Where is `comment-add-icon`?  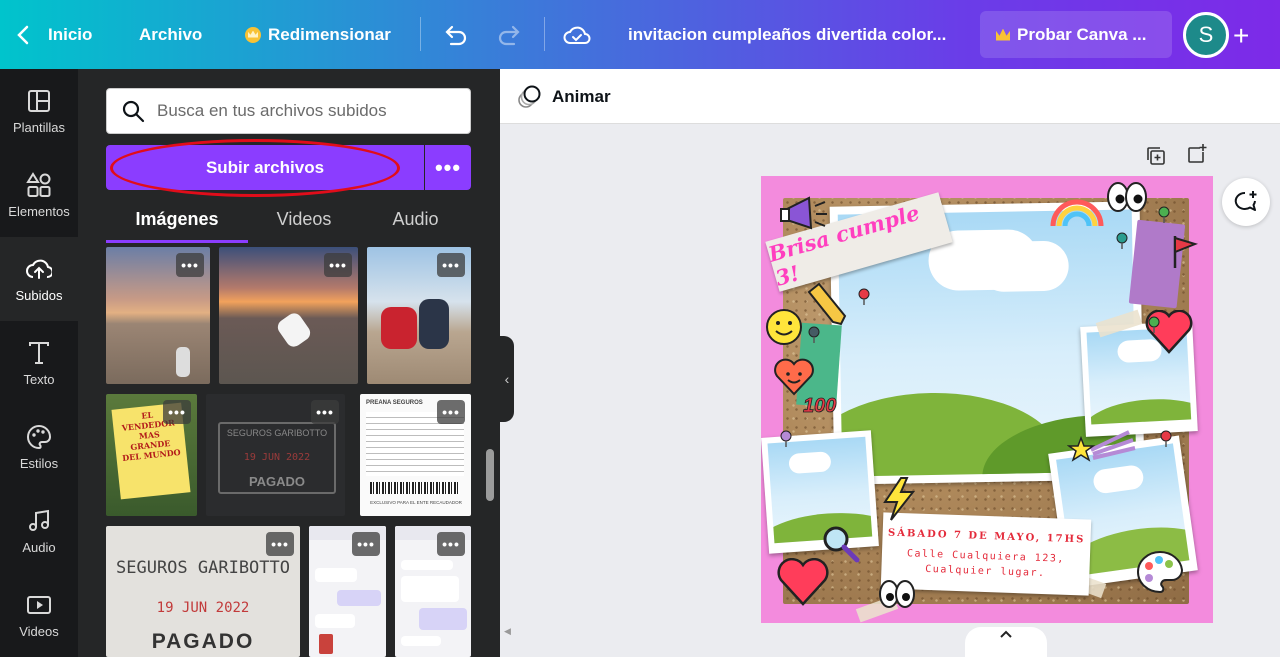 comment-add-icon is located at coordinates (1245, 201).